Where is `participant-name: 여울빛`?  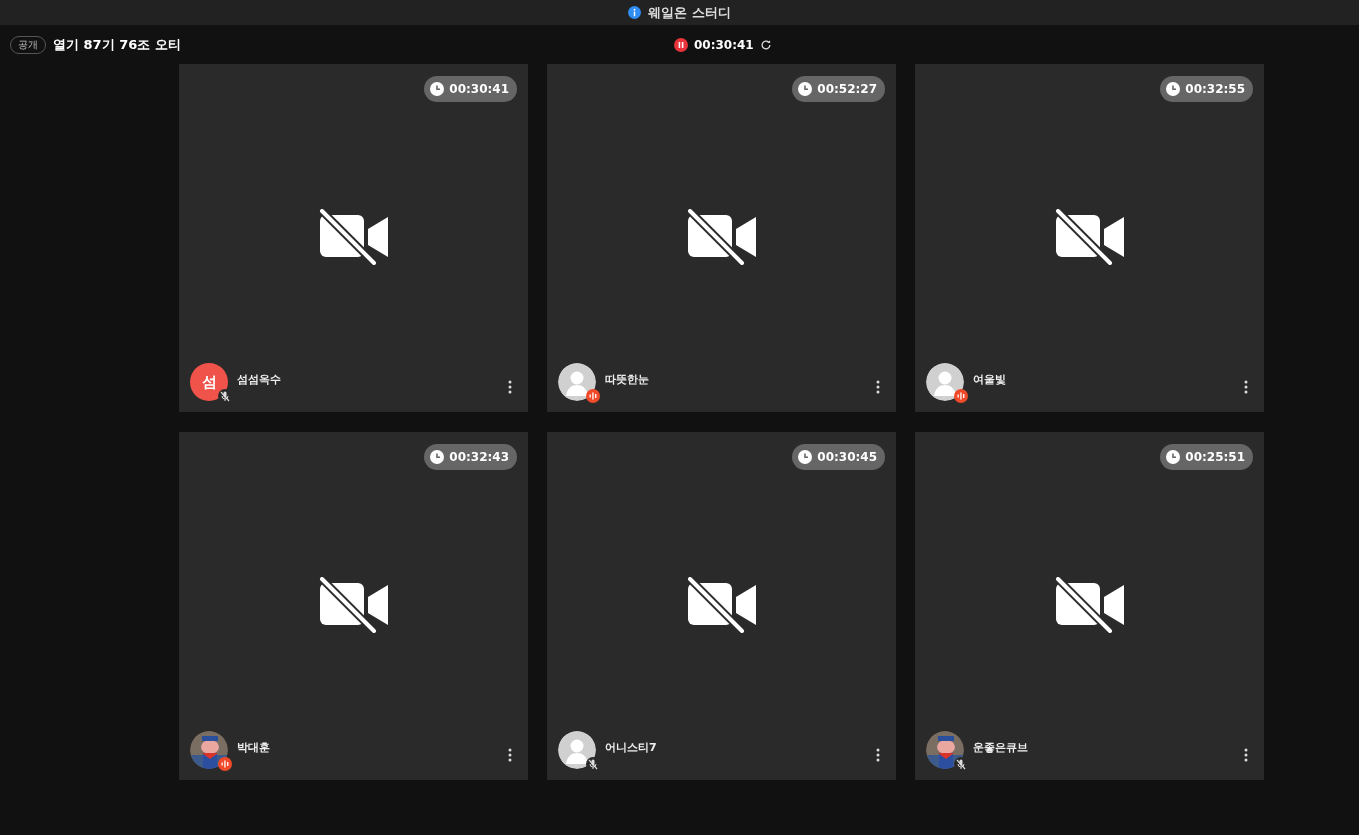
participant-name: 여울빛 is located at coordinates (989, 379).